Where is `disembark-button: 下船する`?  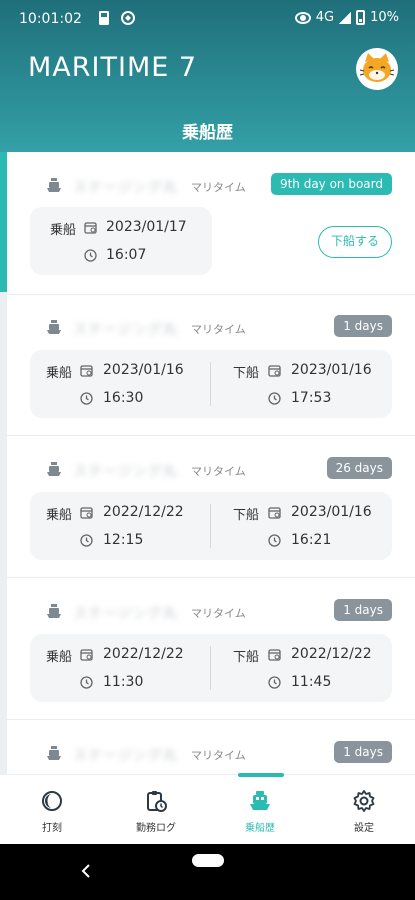
disembark-button: 下船する is located at coordinates (355, 242).